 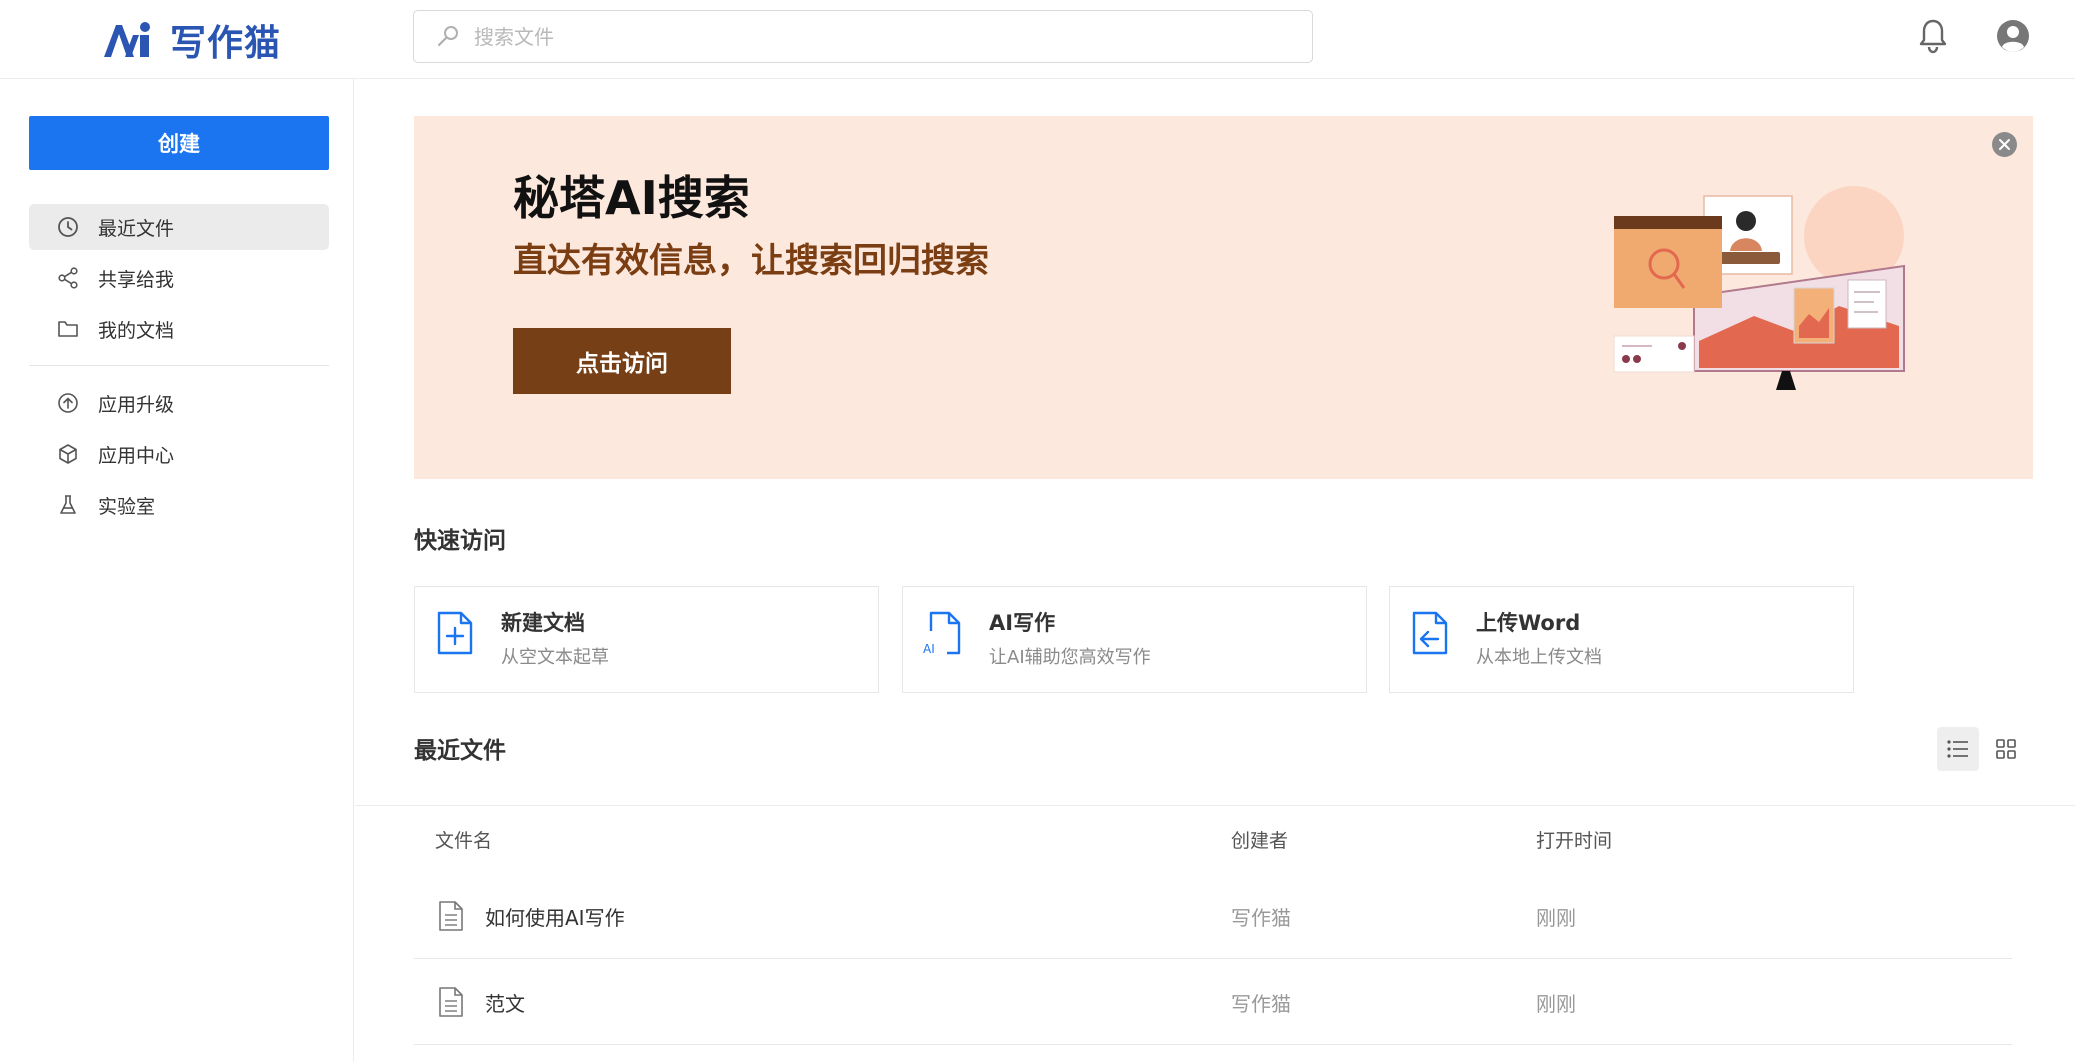 I want to click on quick-card-title: AI写作, so click(x=1022, y=623).